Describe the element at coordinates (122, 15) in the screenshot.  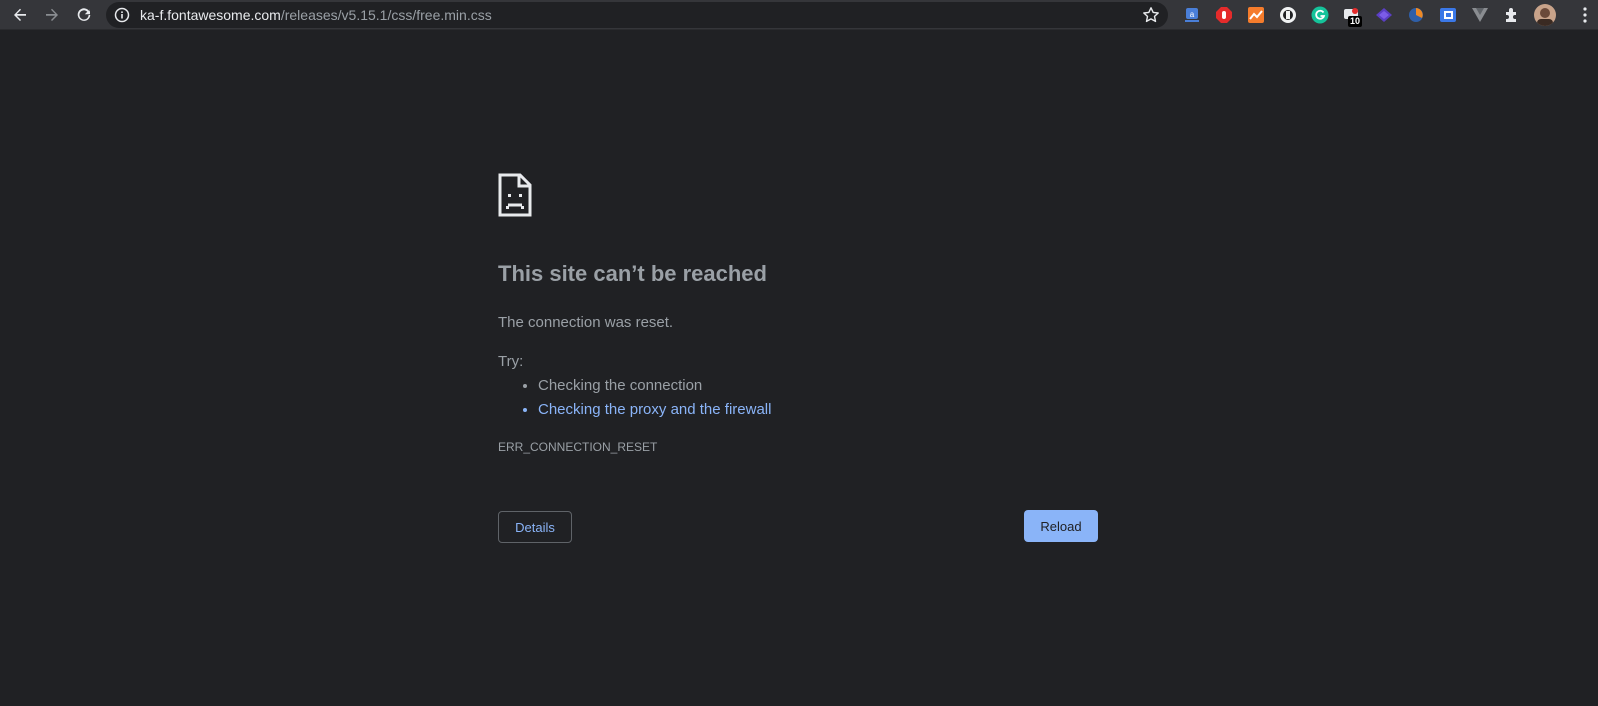
I see `info-icon` at that location.